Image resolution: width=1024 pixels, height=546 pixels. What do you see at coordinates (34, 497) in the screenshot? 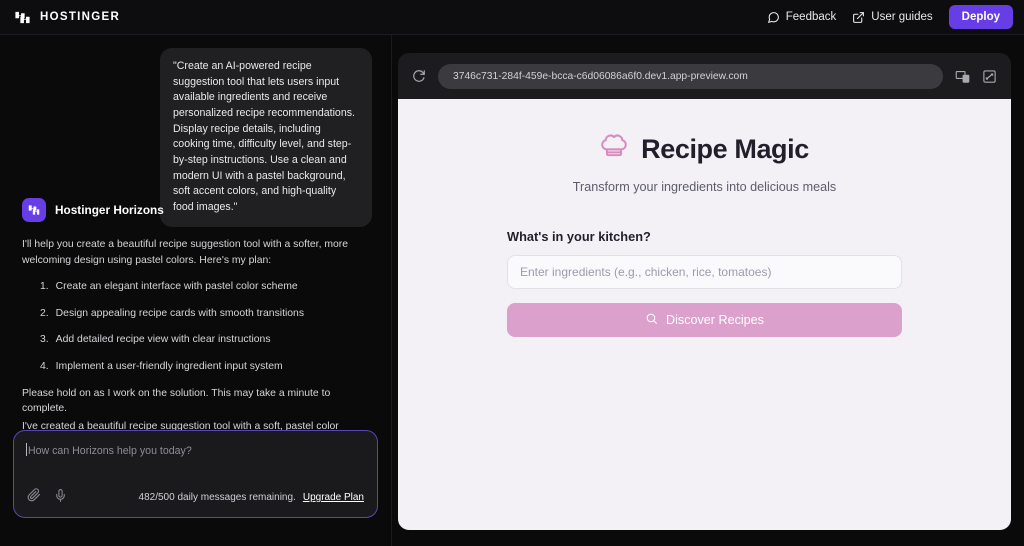
I see `paperclip-icon` at bounding box center [34, 497].